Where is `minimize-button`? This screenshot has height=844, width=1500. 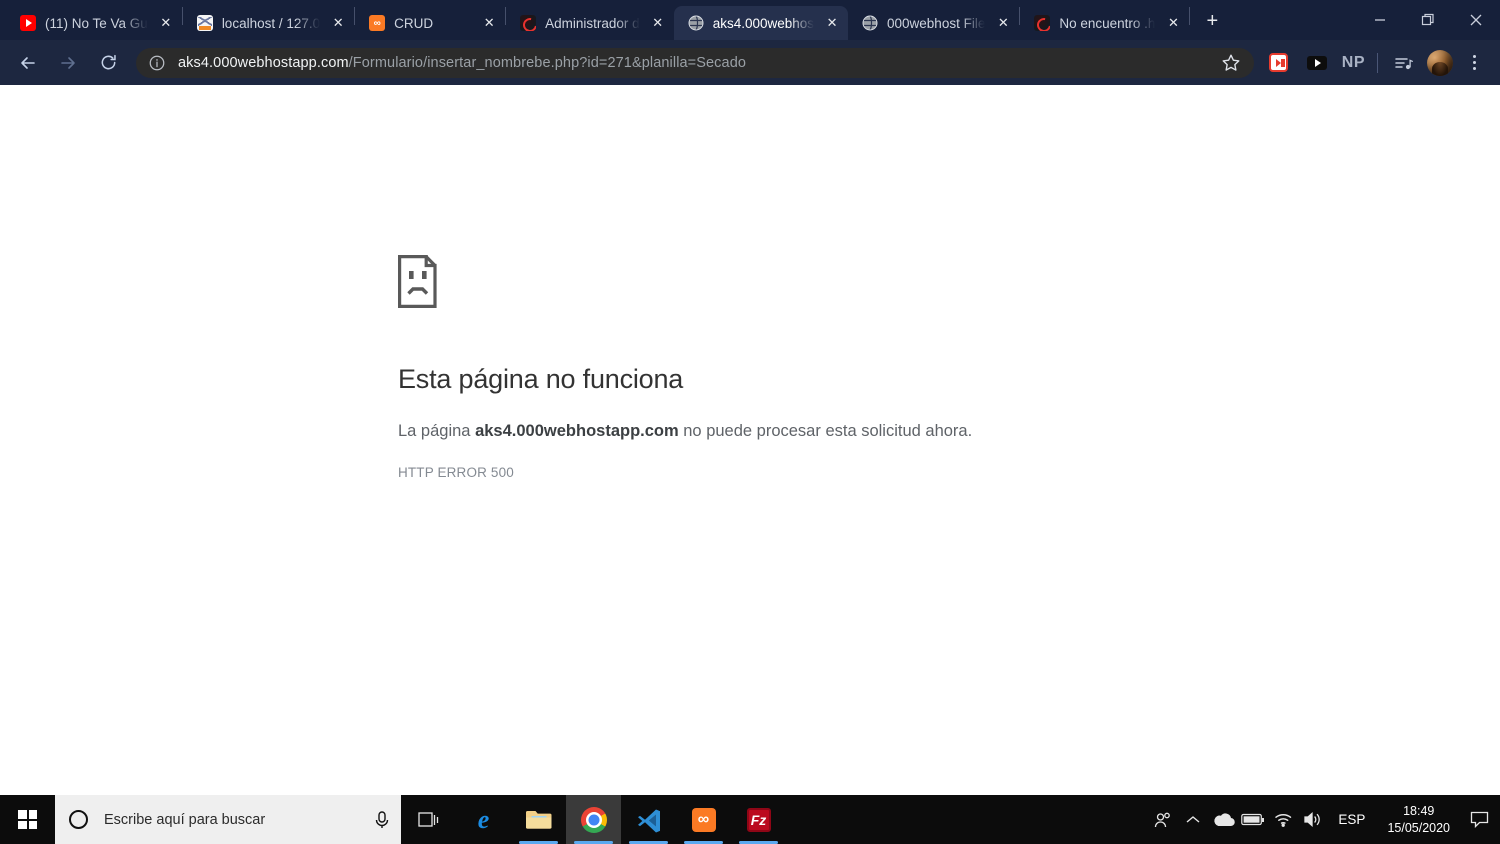 minimize-button is located at coordinates (1380, 20).